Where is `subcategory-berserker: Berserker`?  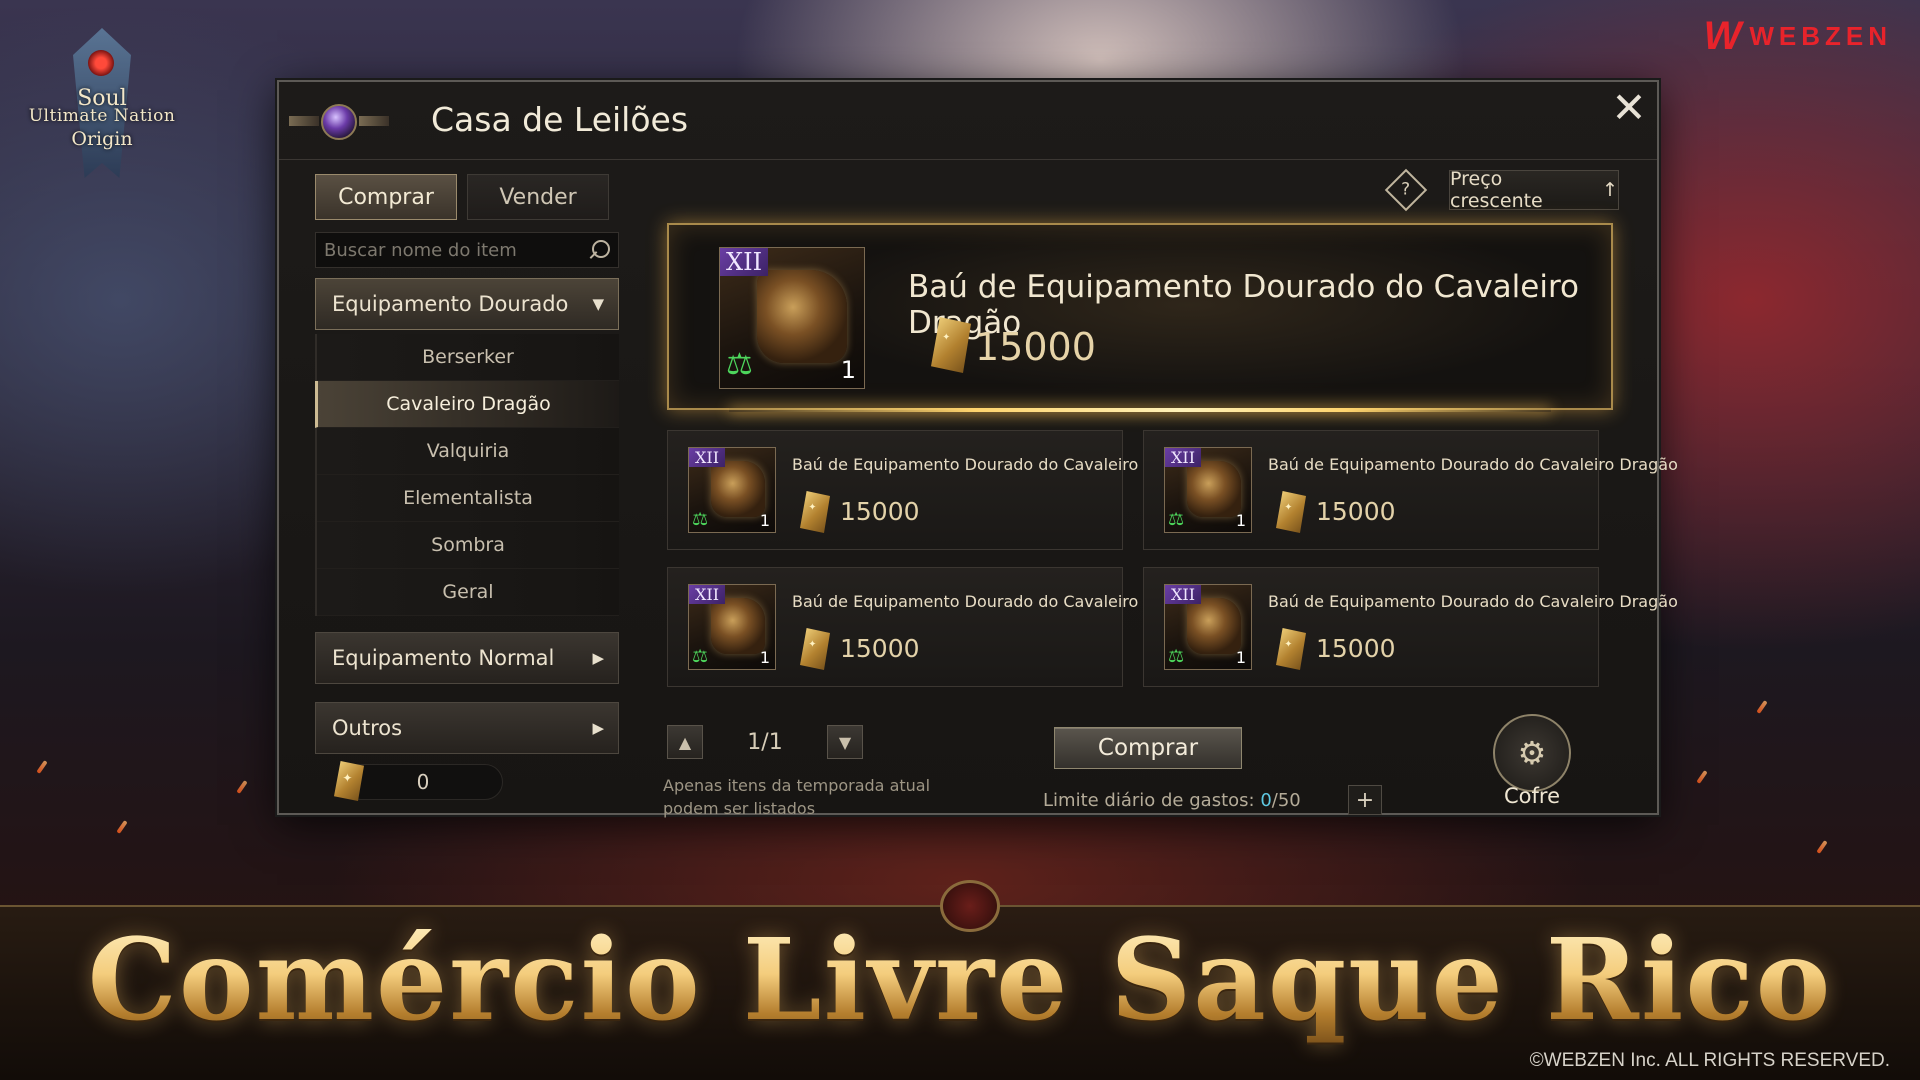
subcategory-berserker: Berserker is located at coordinates (468, 357).